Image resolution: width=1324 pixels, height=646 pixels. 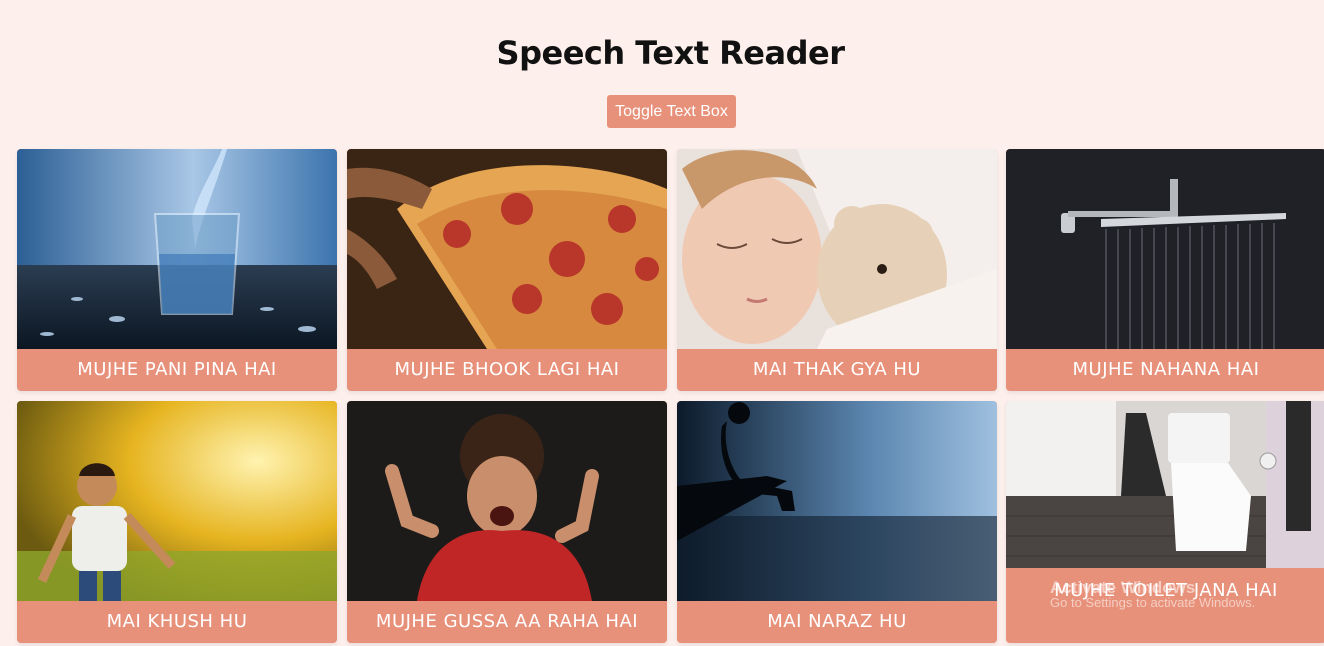 What do you see at coordinates (837, 501) in the screenshot?
I see `sad-person-silhouette-image` at bounding box center [837, 501].